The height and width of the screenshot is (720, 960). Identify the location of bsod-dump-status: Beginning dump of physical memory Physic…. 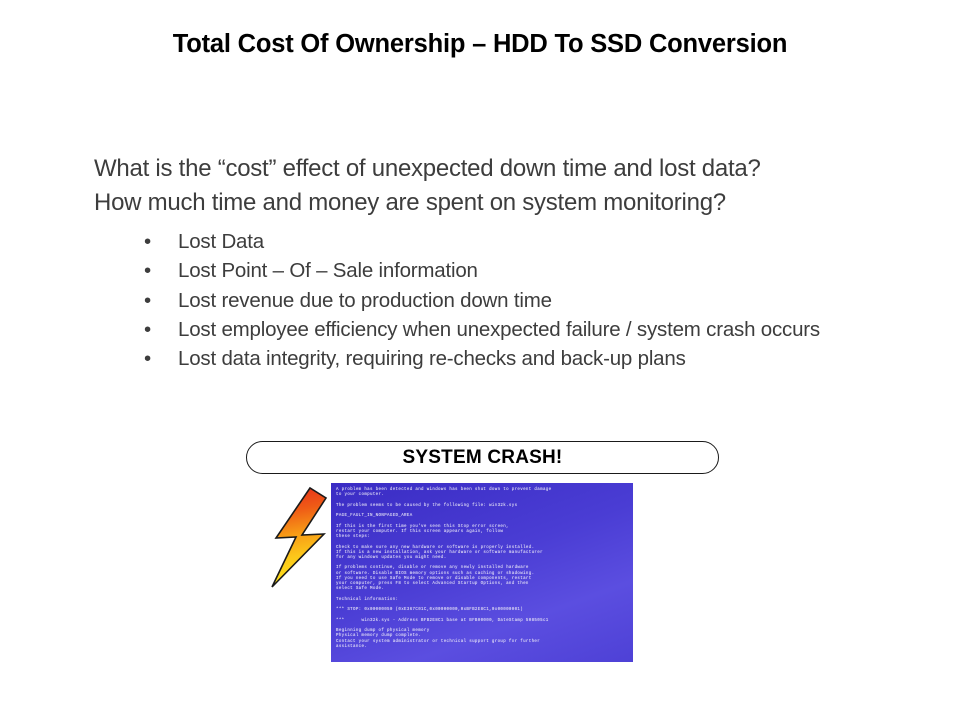
(438, 639).